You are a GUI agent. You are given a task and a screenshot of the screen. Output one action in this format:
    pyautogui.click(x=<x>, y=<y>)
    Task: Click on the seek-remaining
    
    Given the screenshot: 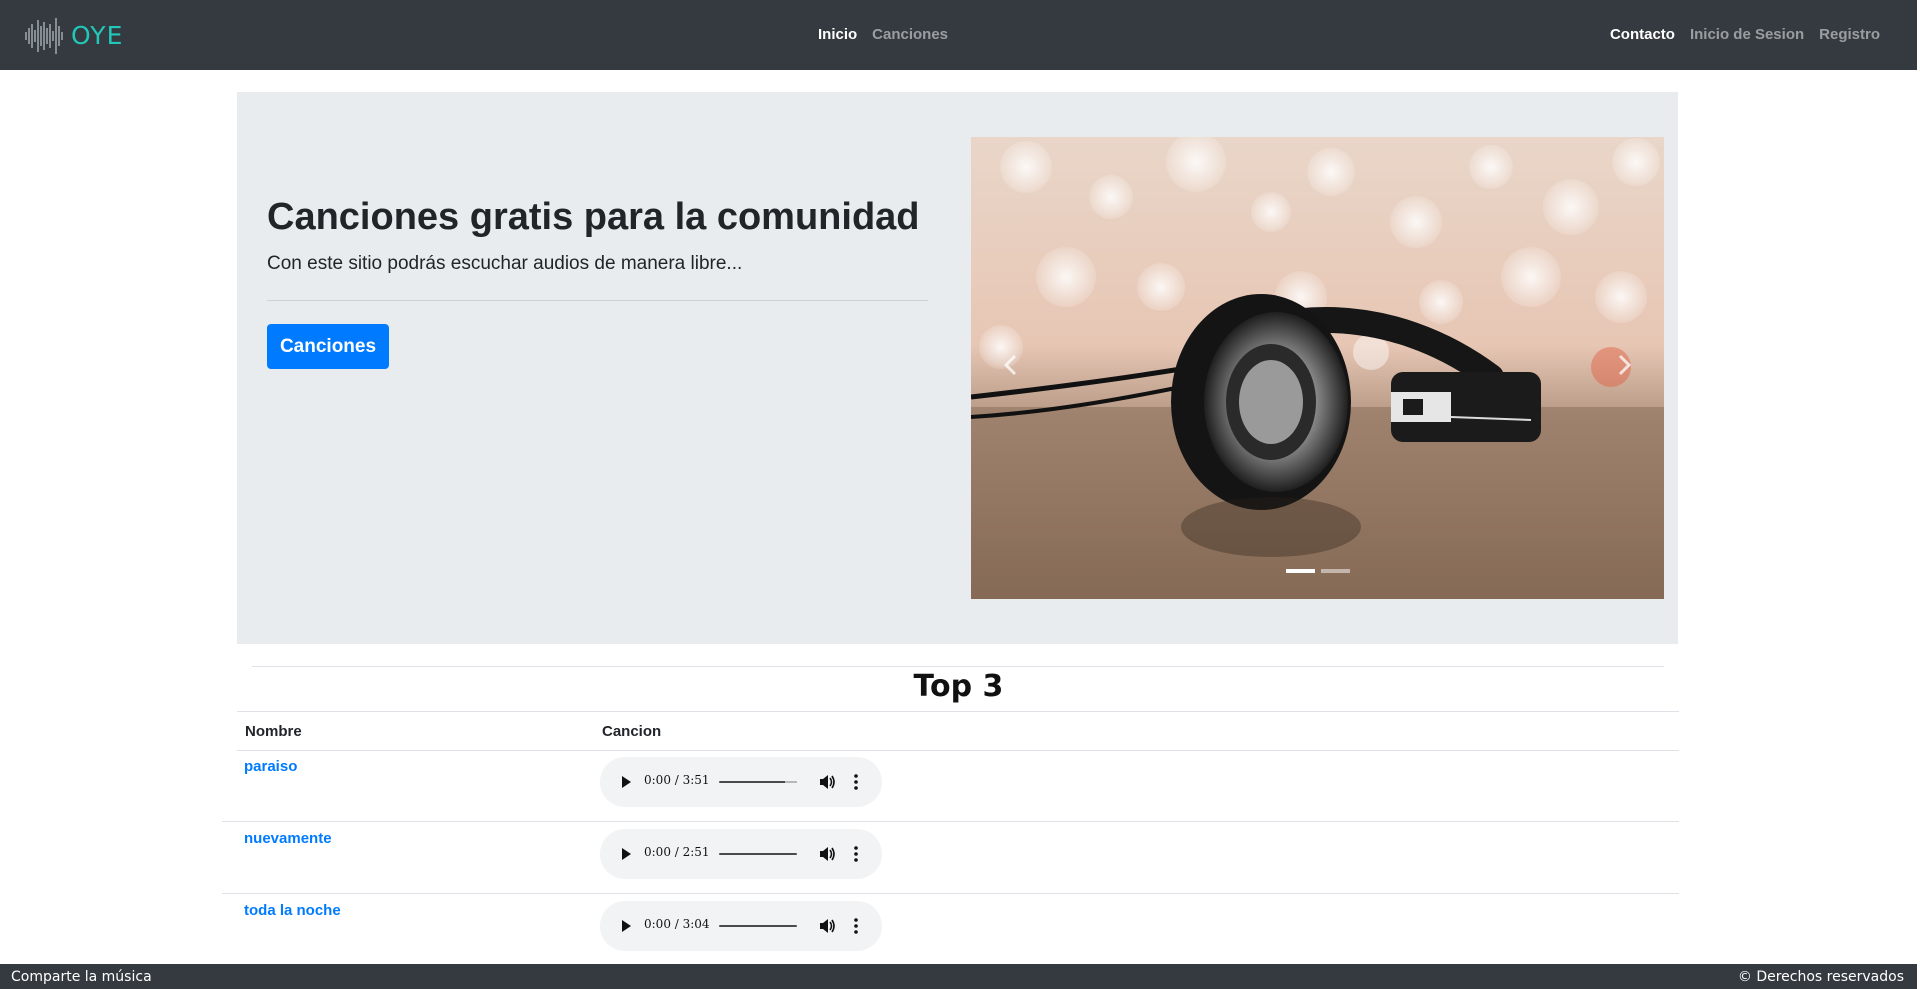 What is the action you would take?
    pyautogui.click(x=791, y=782)
    